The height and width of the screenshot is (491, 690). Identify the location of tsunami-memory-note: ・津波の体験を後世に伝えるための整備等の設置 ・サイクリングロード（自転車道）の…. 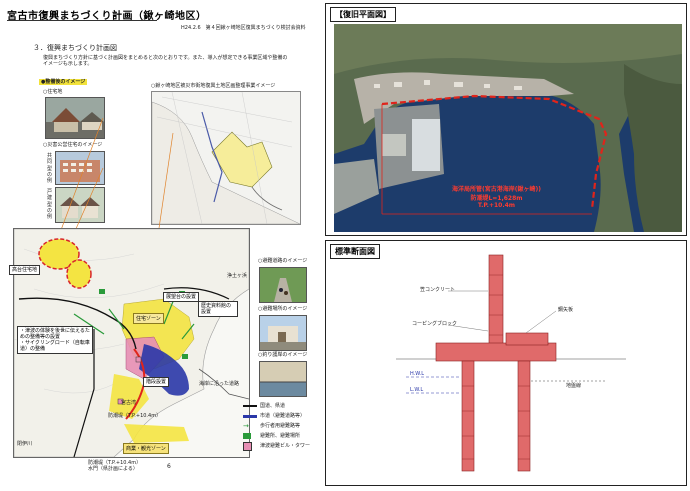
(55, 340).